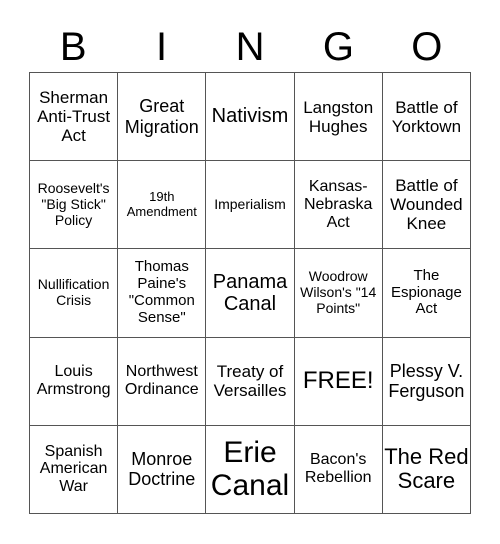 The height and width of the screenshot is (544, 500). I want to click on bingo-cell: Monroe Doctrine, so click(162, 469).